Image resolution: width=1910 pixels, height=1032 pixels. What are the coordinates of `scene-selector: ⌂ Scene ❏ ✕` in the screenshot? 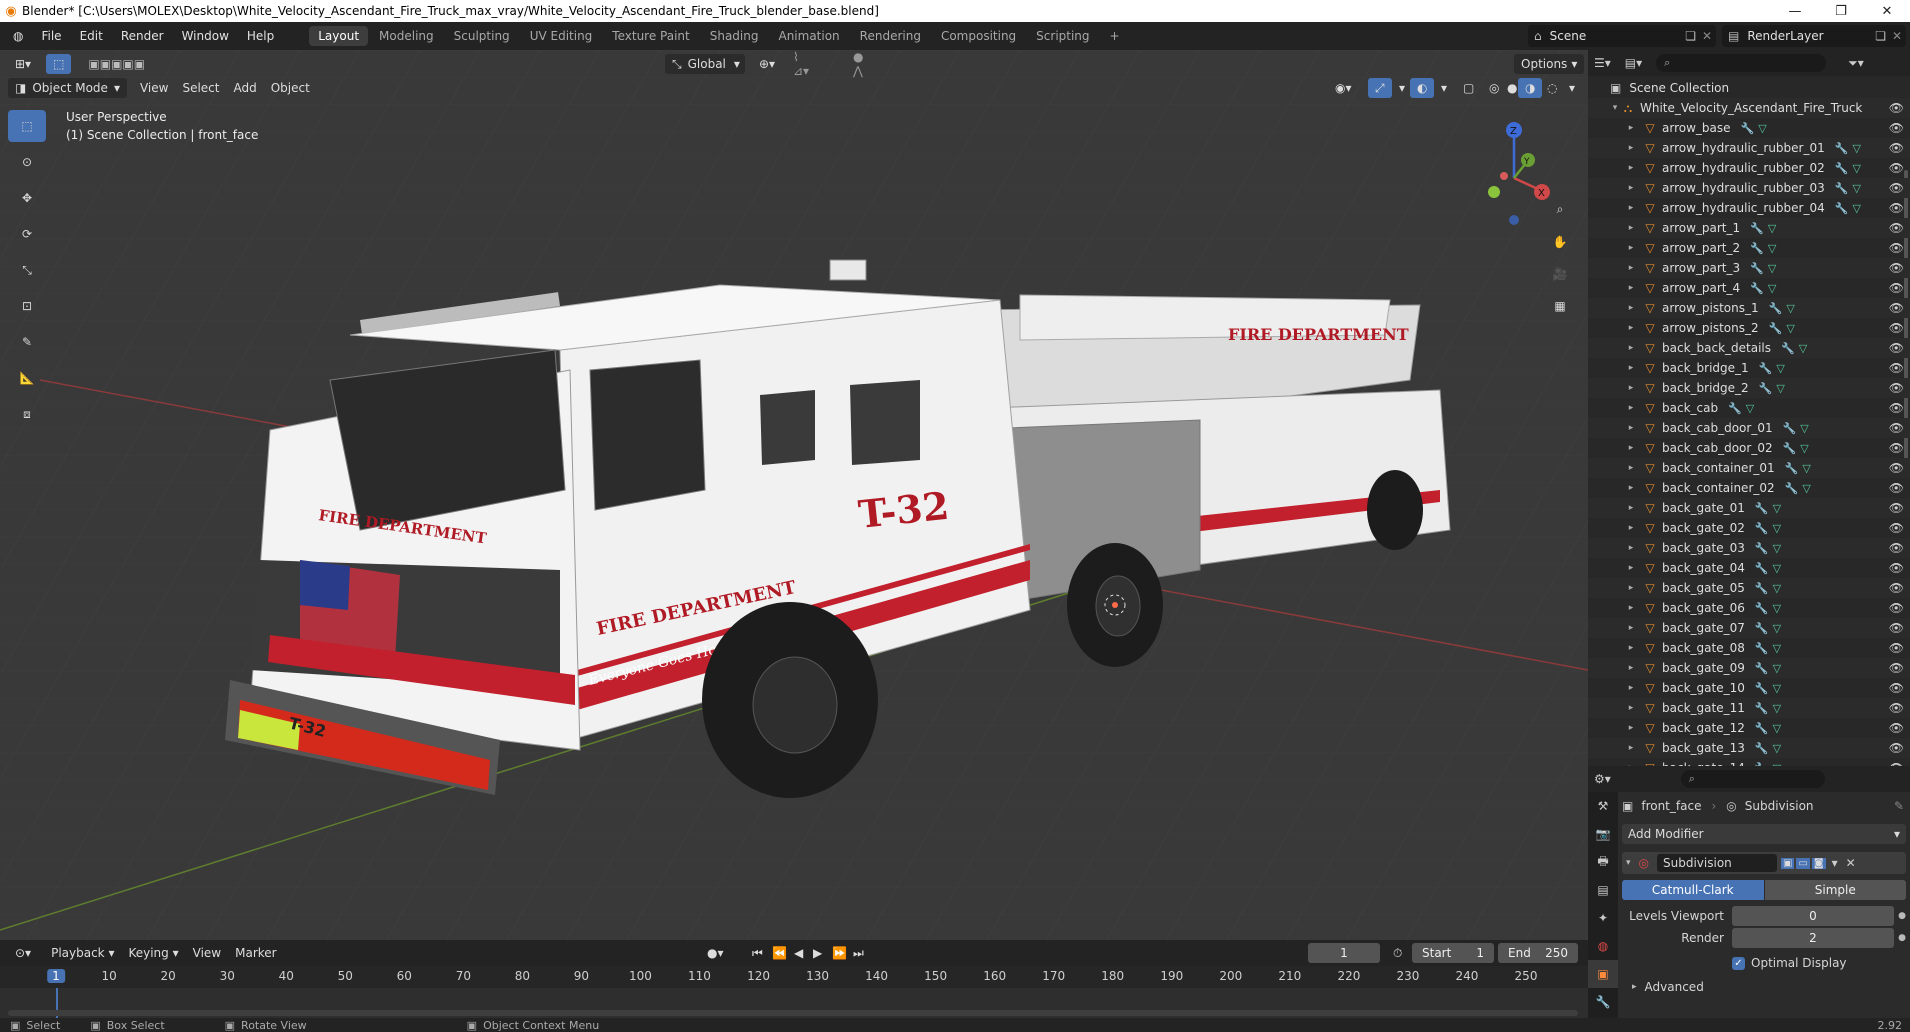 It's located at (1622, 36).